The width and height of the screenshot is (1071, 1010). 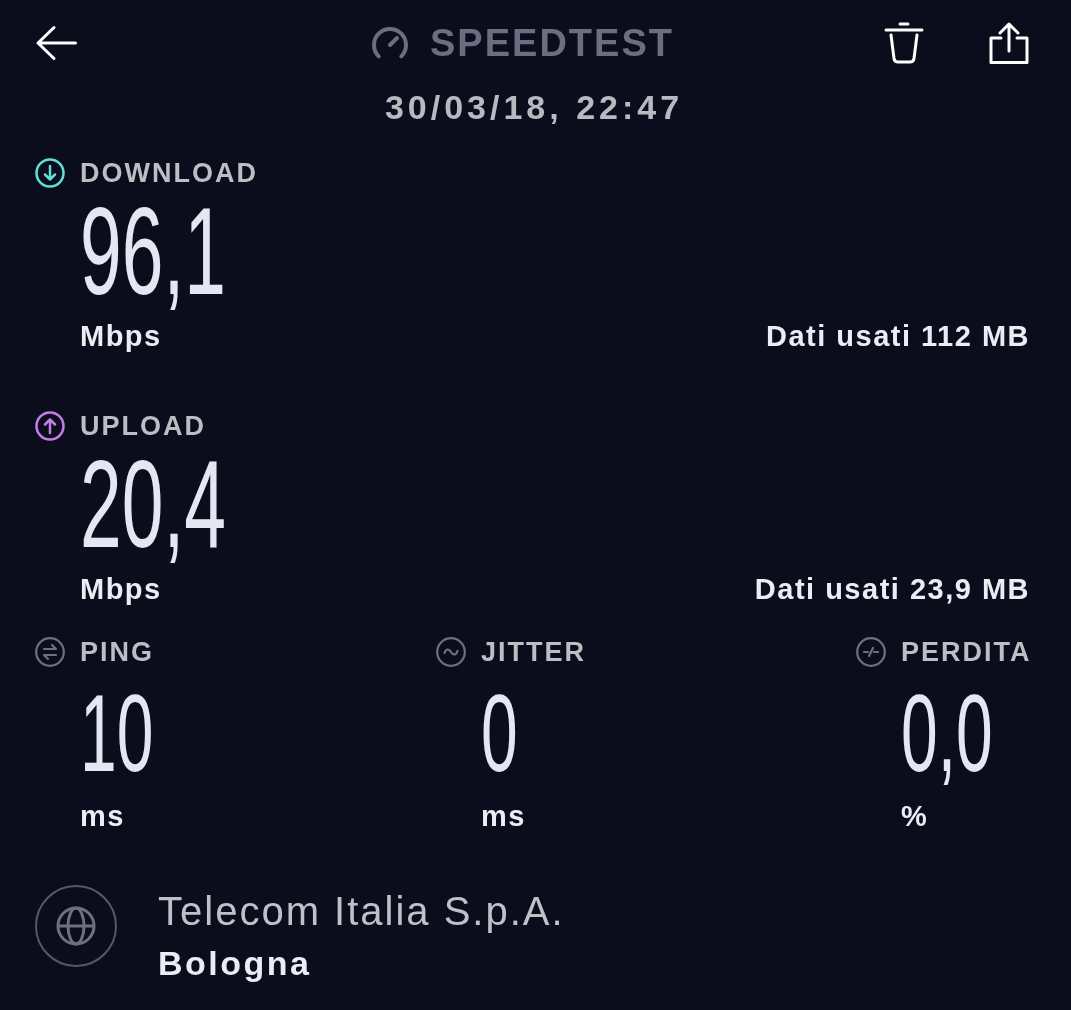 I want to click on metric-label: DOWNLOAD, so click(x=169, y=173).